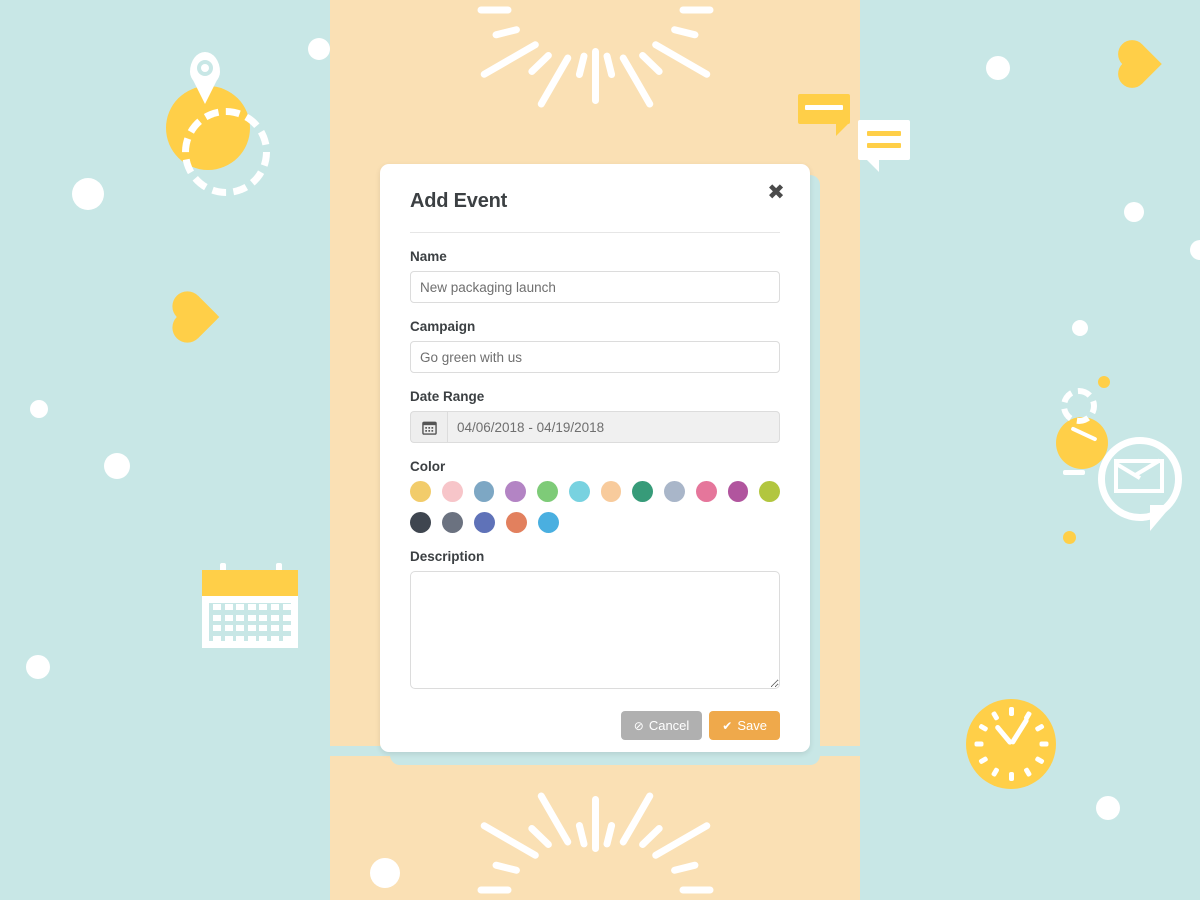 The height and width of the screenshot is (900, 1200). What do you see at coordinates (428, 256) in the screenshot?
I see `name-label: Name` at bounding box center [428, 256].